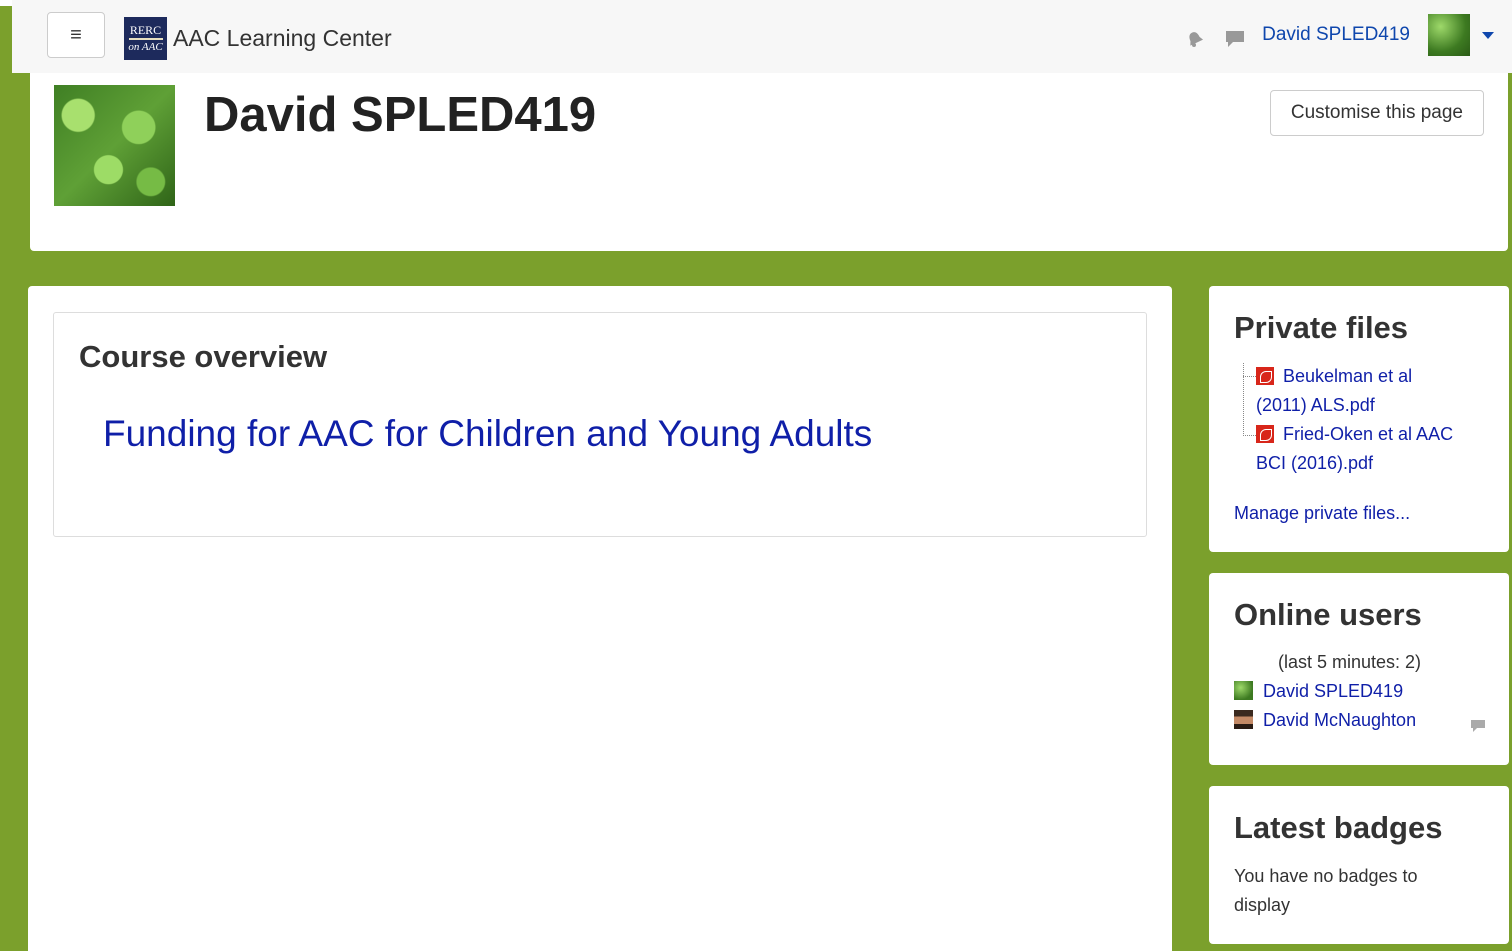 This screenshot has width=1512, height=951. I want to click on site-name: AAC Learning Center, so click(282, 38).